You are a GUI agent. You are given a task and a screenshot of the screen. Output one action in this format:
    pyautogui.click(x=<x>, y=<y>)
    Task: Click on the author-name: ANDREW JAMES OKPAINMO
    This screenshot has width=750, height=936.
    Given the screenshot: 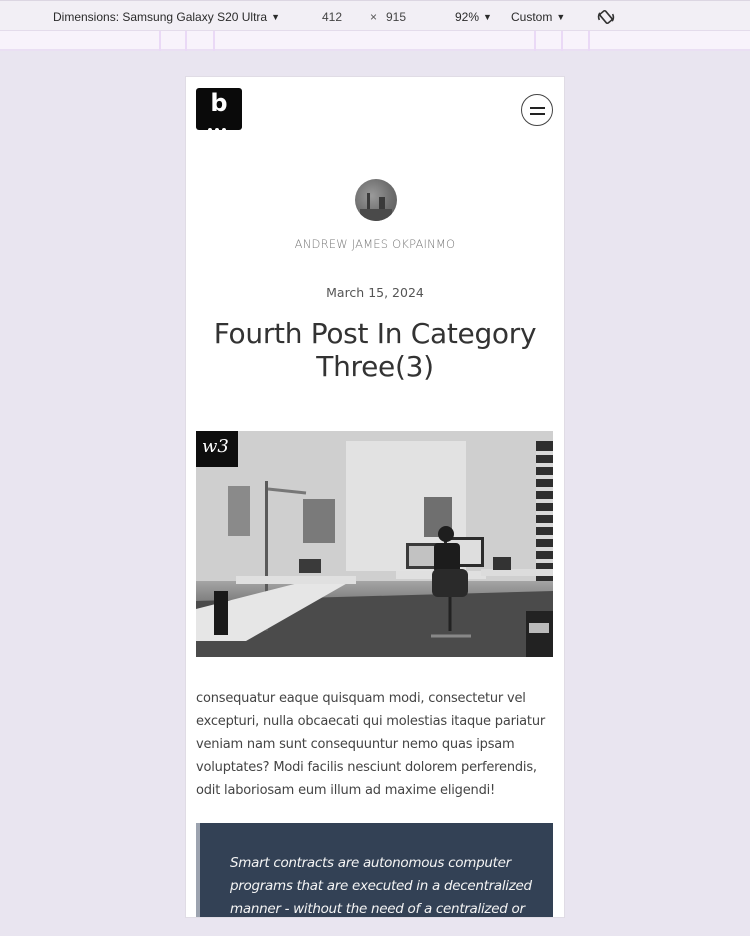 What is the action you would take?
    pyautogui.click(x=375, y=244)
    